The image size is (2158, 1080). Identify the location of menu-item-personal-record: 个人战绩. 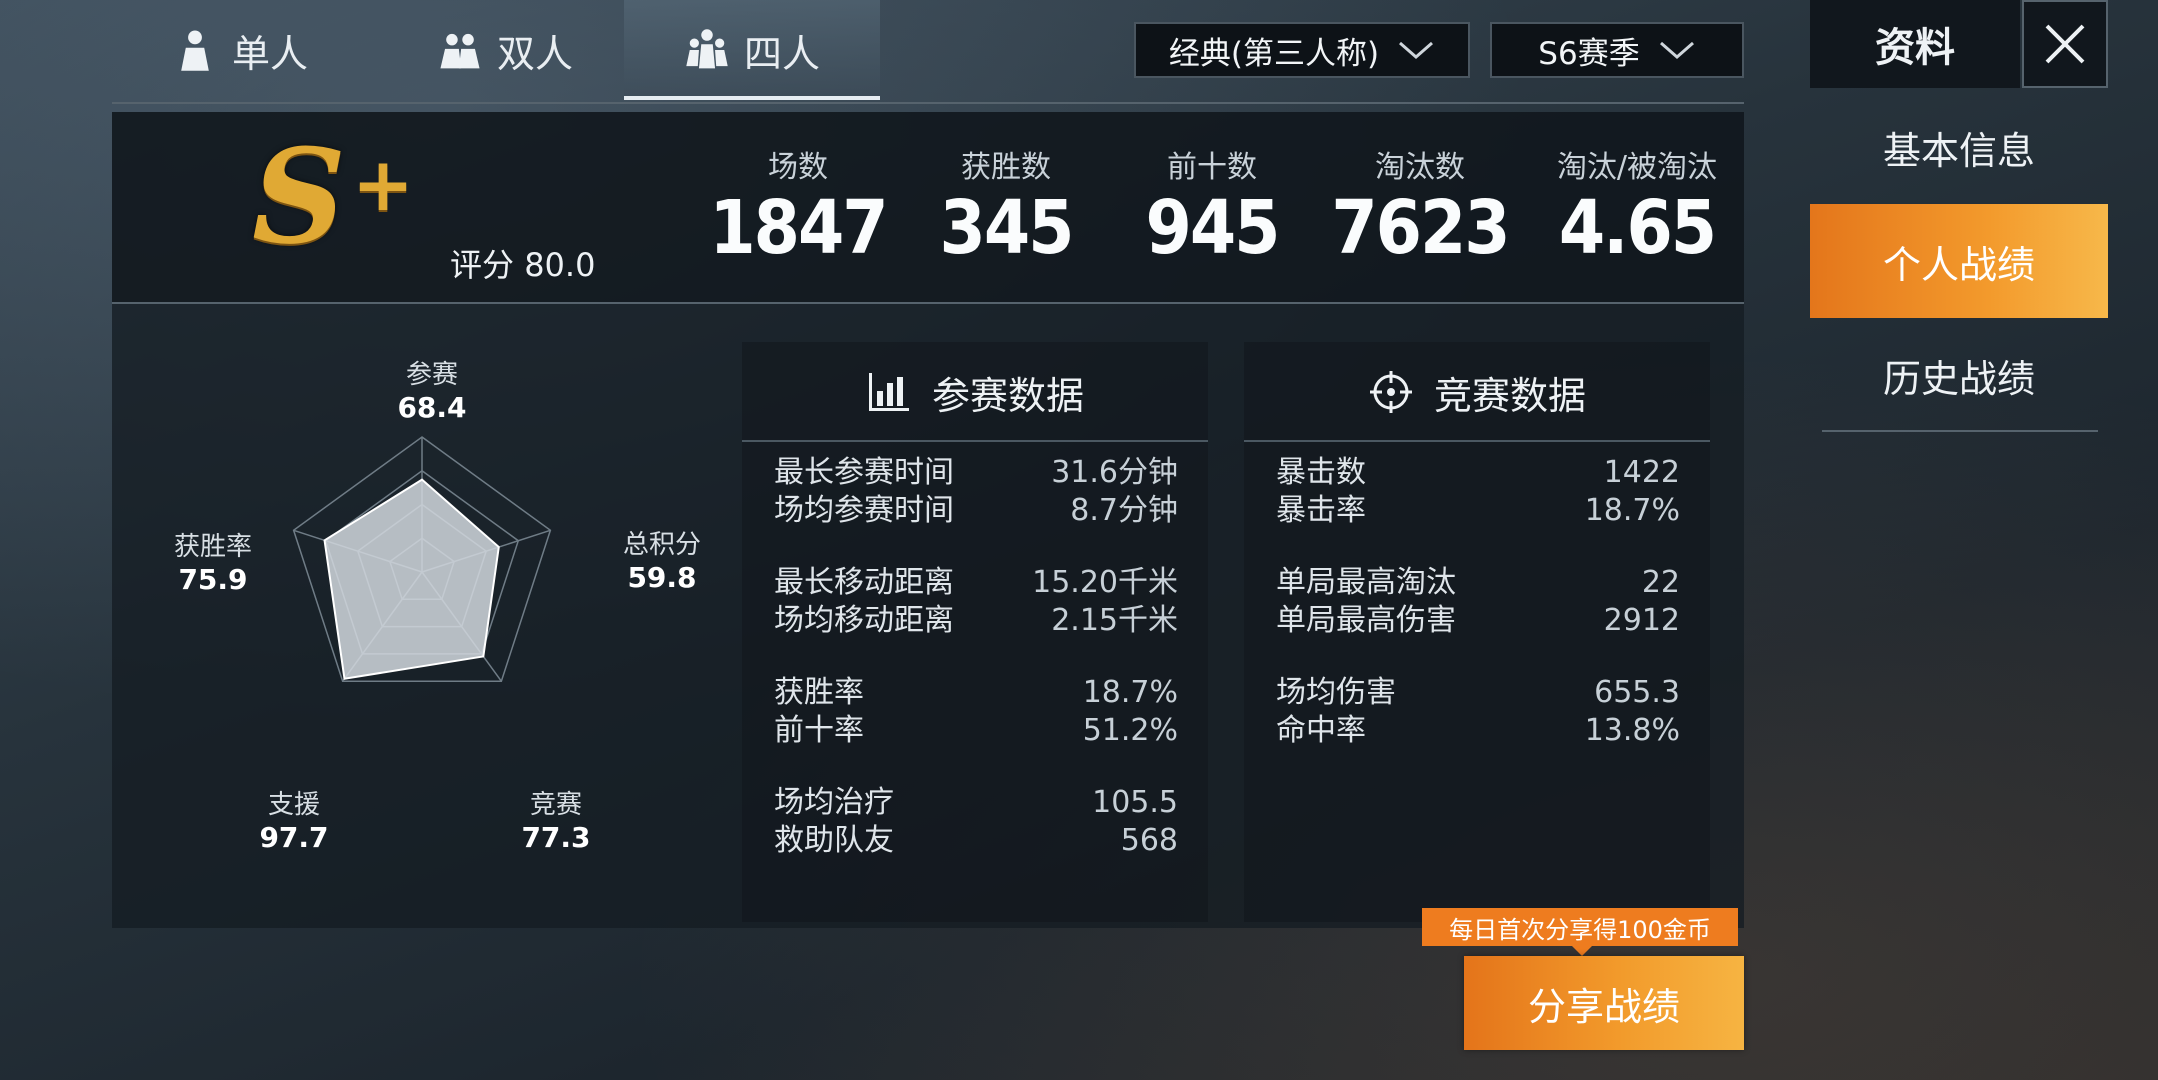
(1959, 261).